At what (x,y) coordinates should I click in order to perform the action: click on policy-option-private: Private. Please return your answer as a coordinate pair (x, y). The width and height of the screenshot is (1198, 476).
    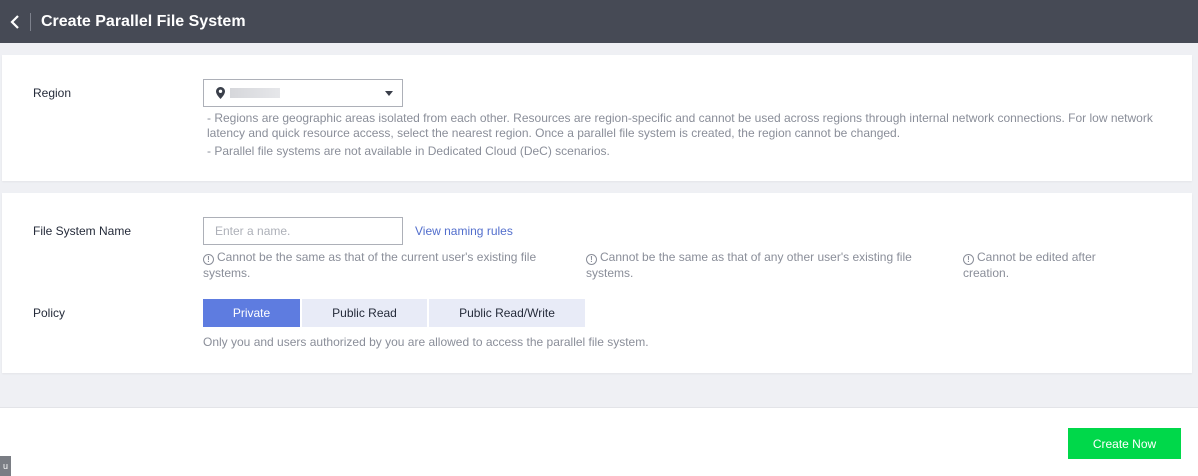
    Looking at the image, I should click on (251, 313).